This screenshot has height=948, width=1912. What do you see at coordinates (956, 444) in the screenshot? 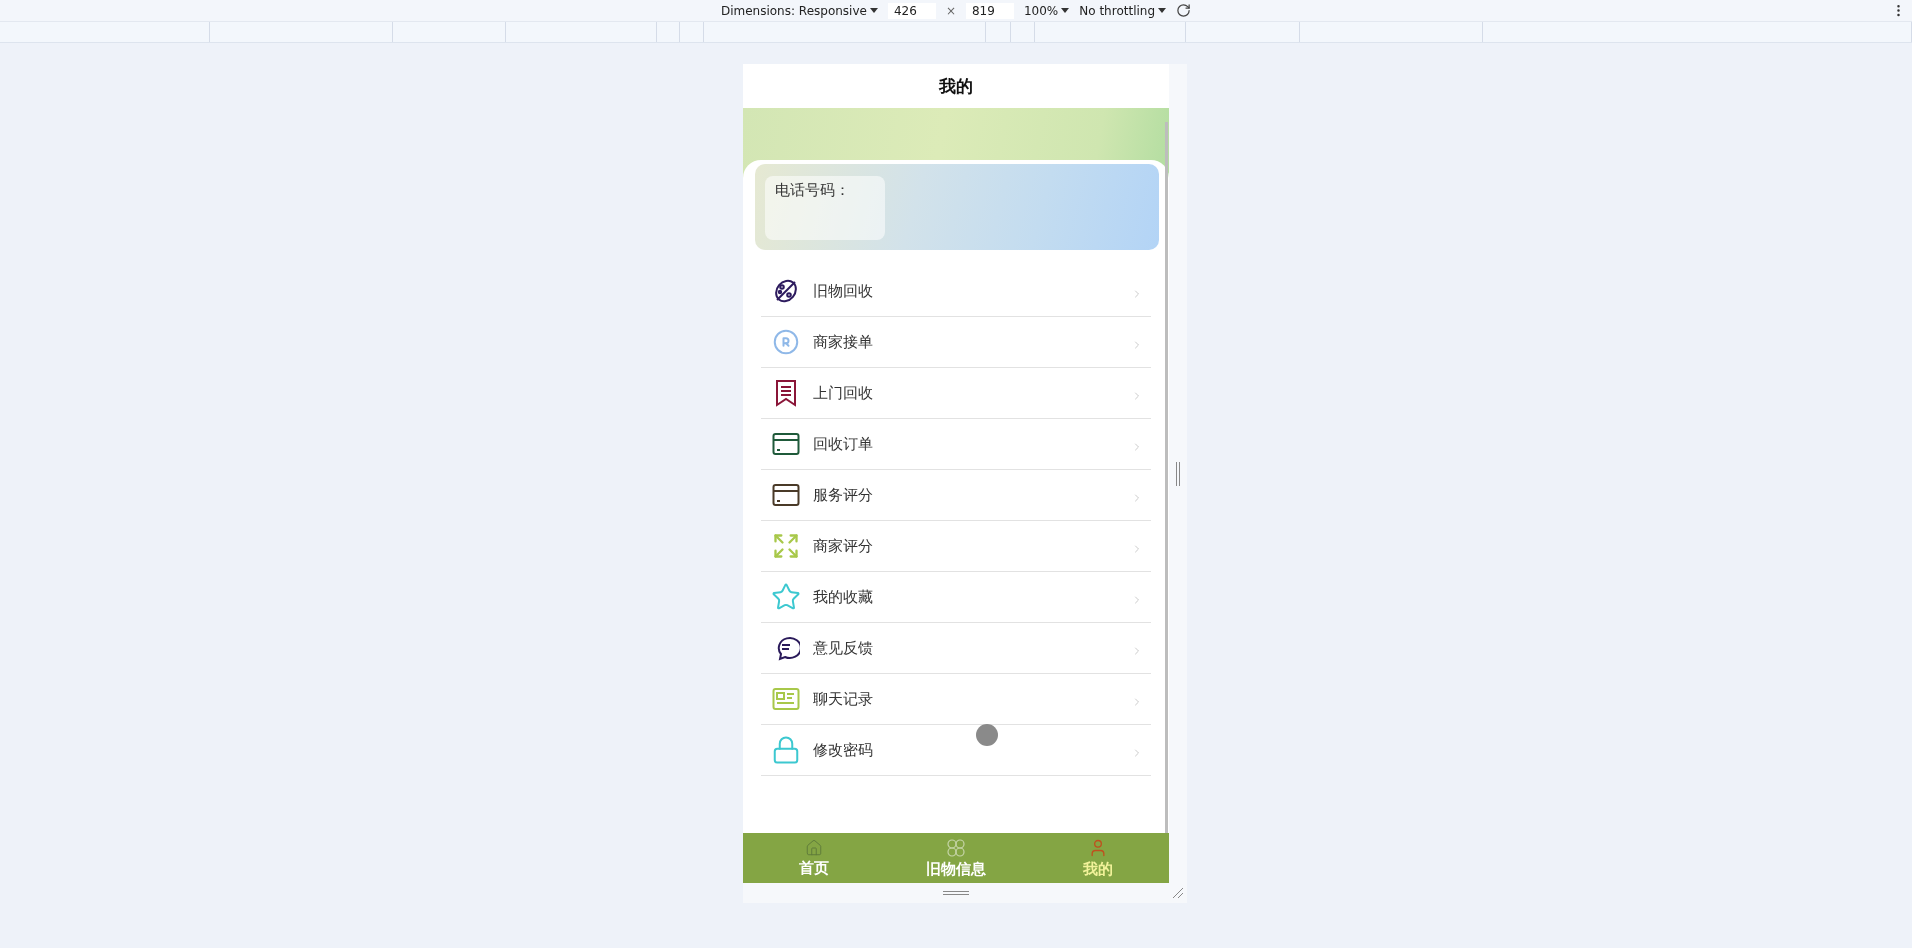
I see `menu-item: 回收订单` at bounding box center [956, 444].